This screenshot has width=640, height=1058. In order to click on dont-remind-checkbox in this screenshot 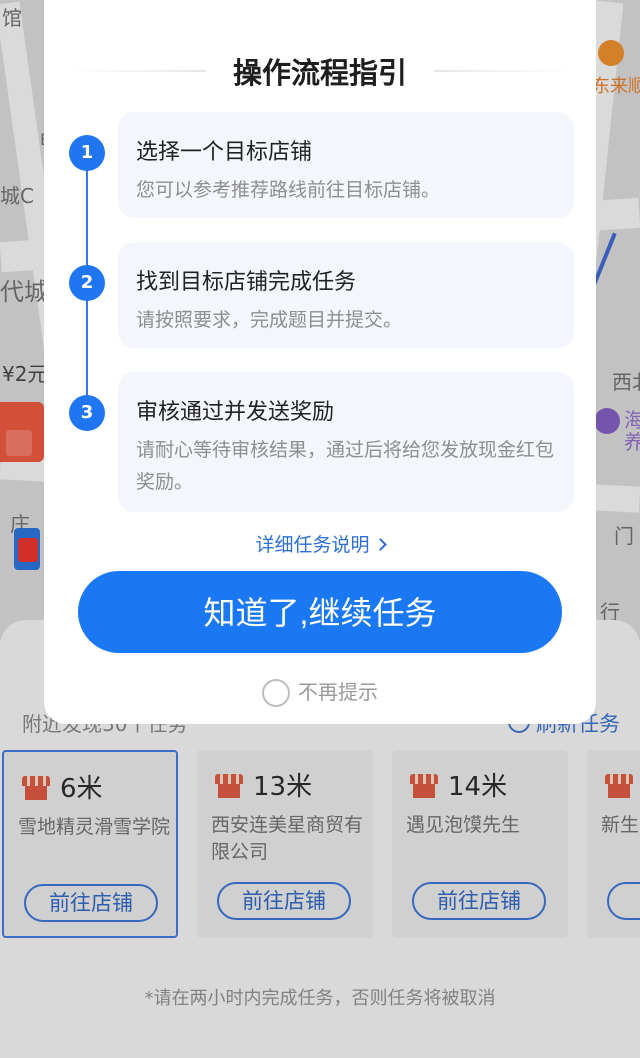, I will do `click(276, 693)`.